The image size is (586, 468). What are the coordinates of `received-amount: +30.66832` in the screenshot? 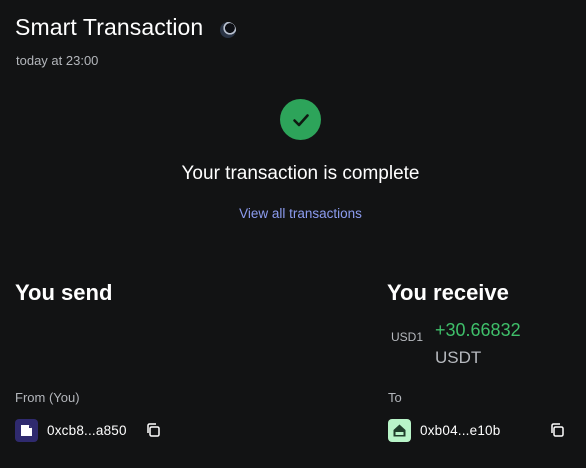 It's located at (478, 330).